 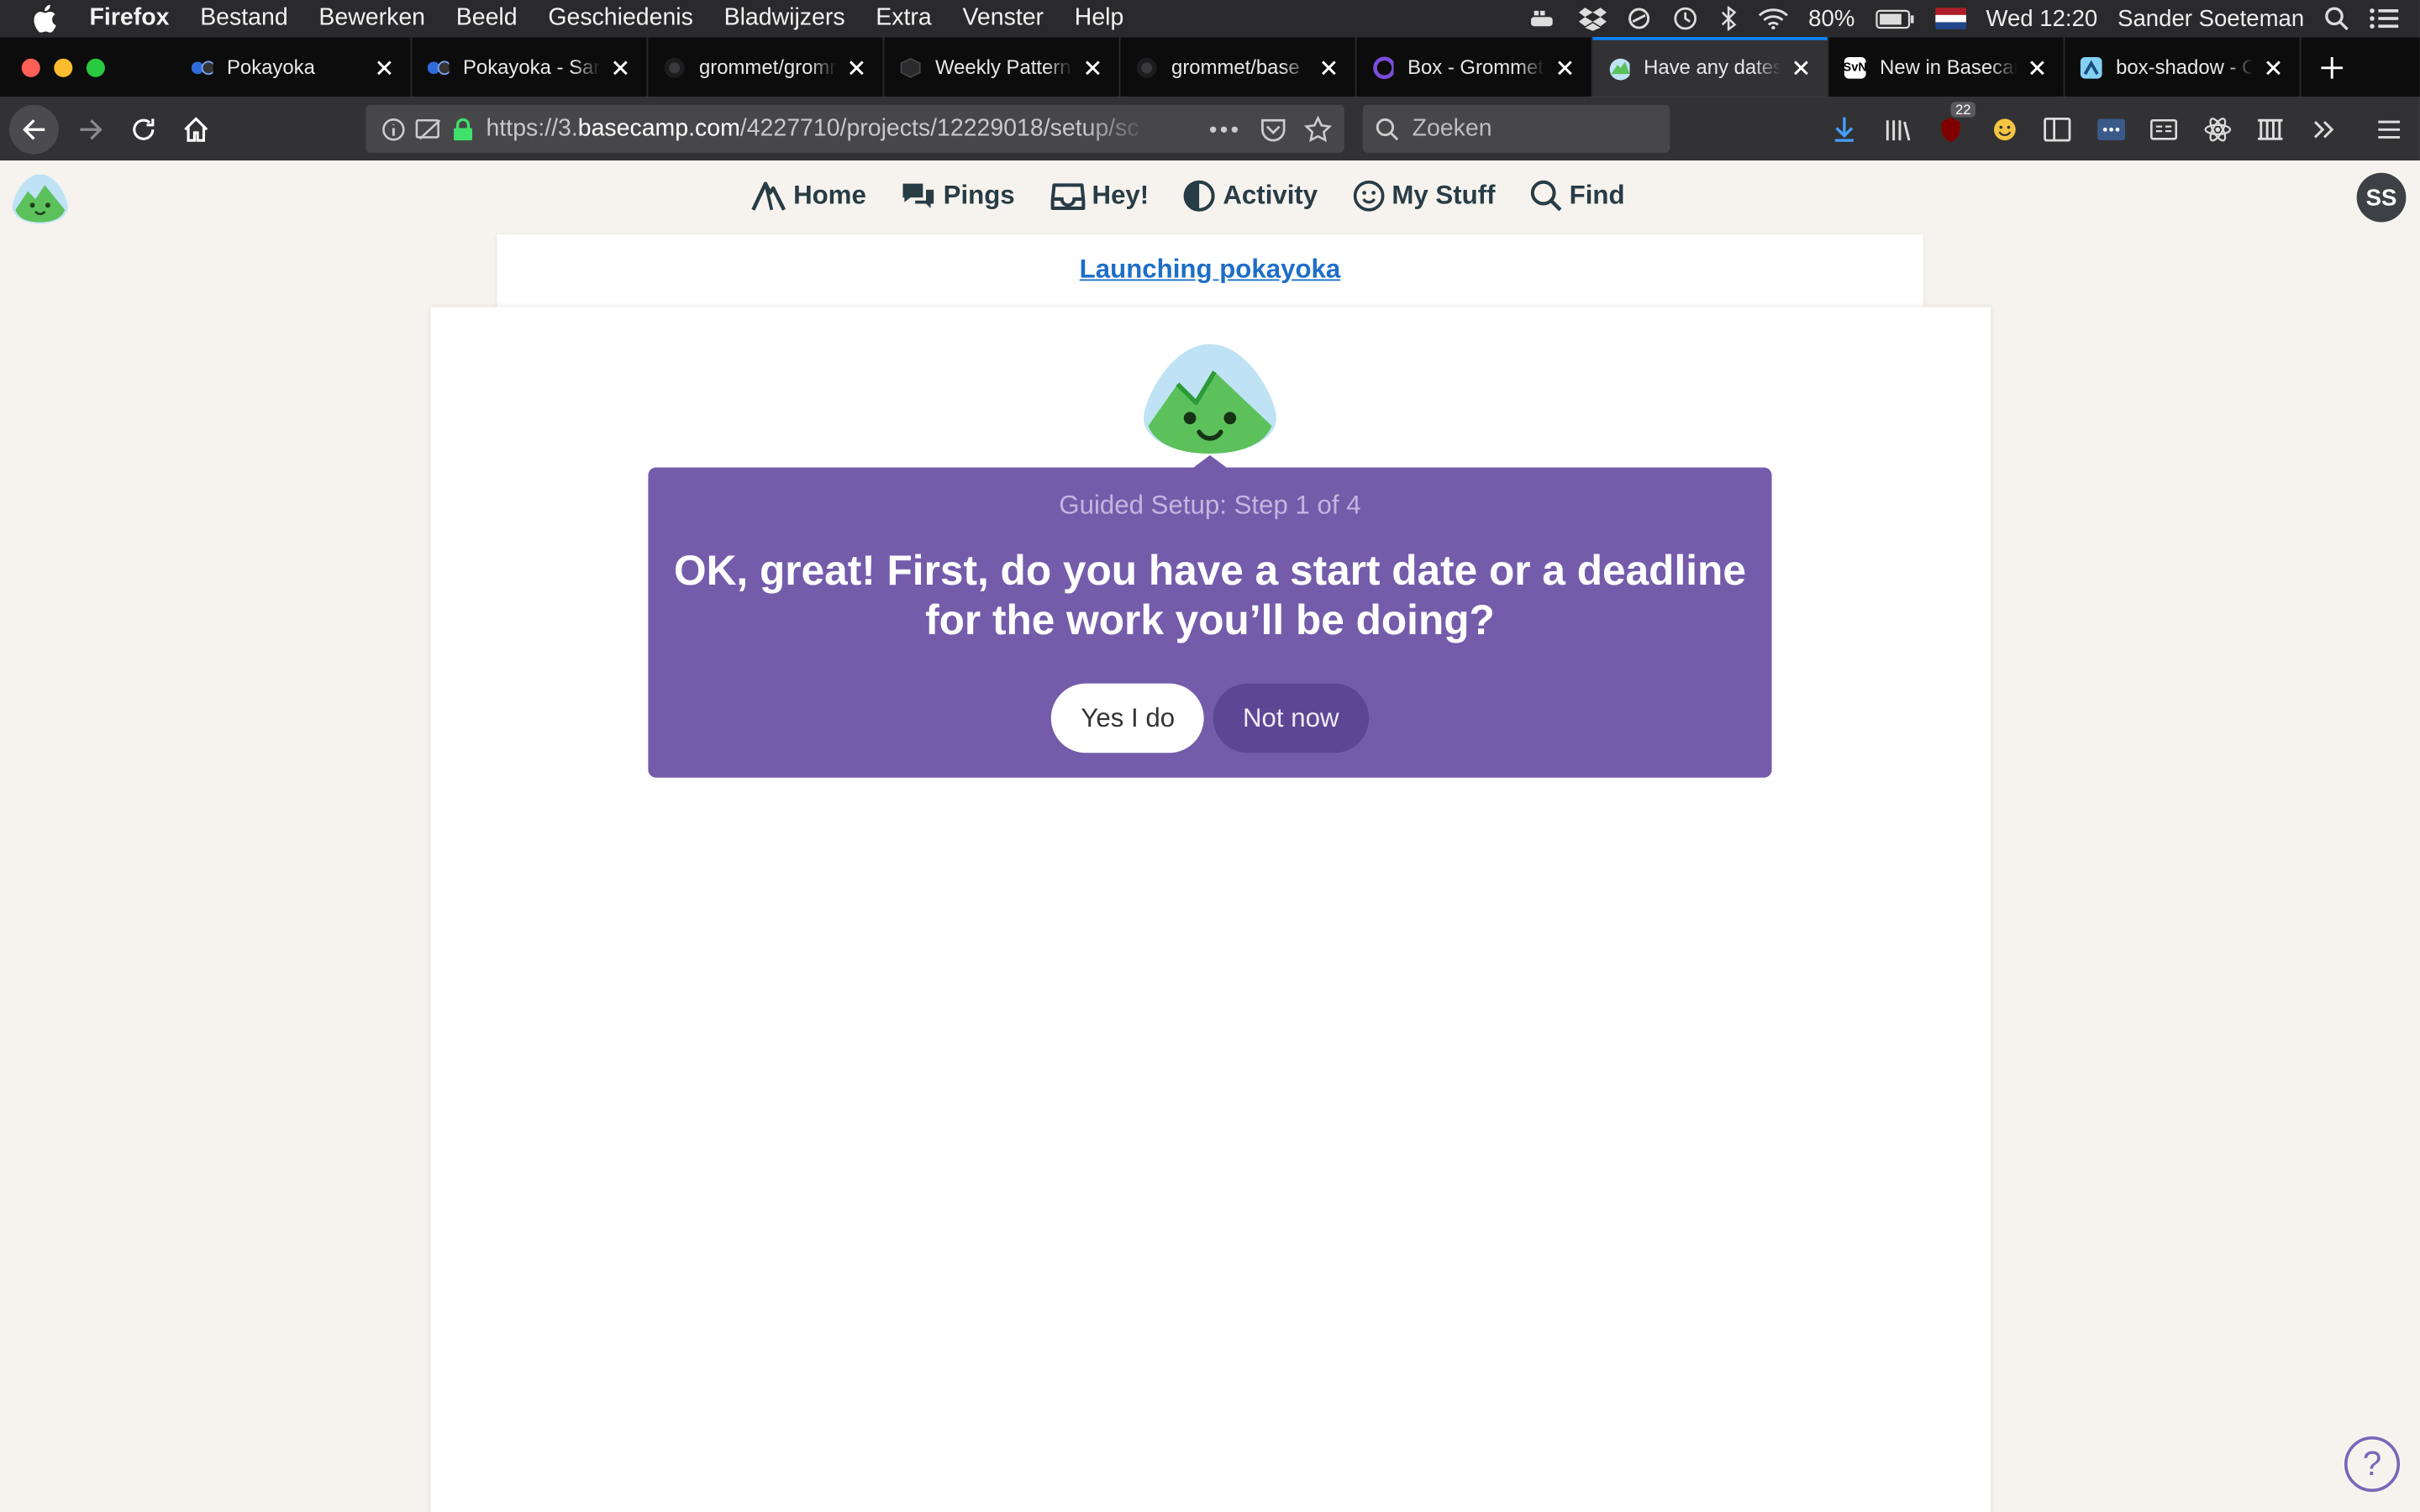 What do you see at coordinates (30, 66) in the screenshot?
I see `close-window-button` at bounding box center [30, 66].